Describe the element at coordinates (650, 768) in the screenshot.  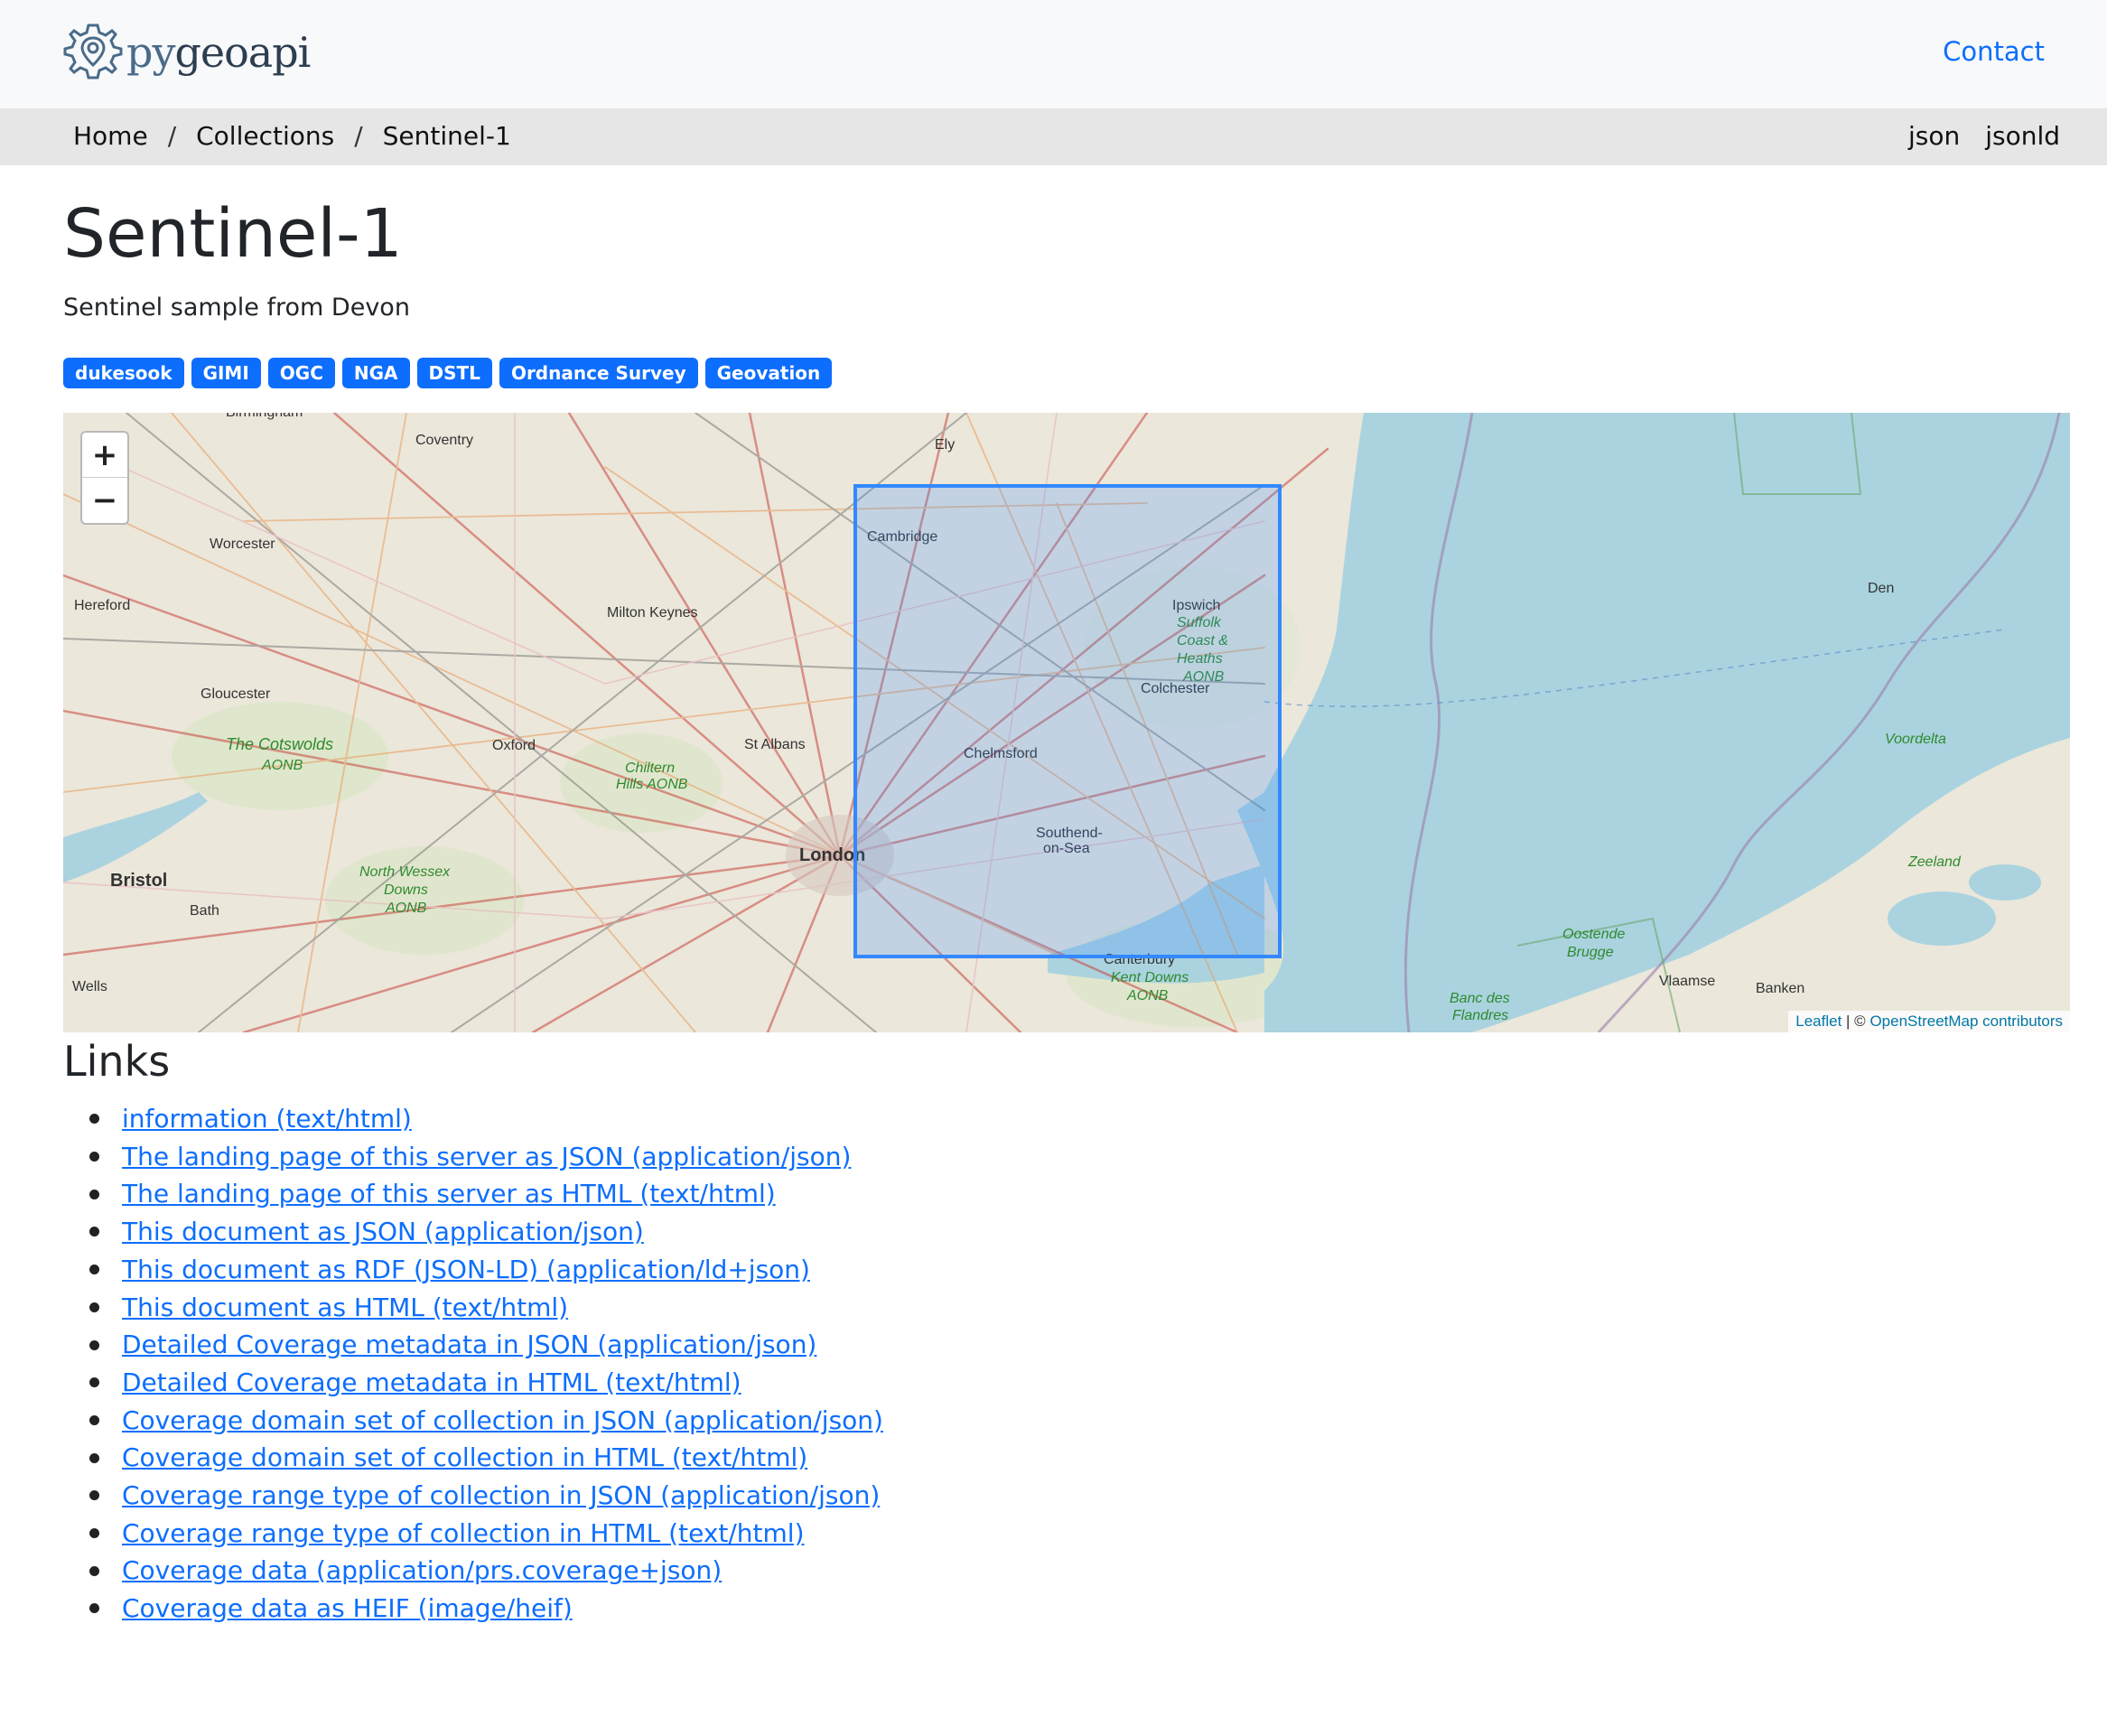
I see `map-label: Chiltern` at that location.